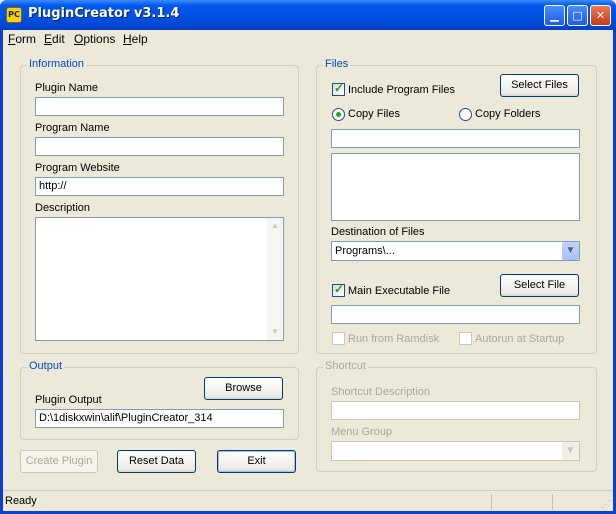  What do you see at coordinates (57, 64) in the screenshot?
I see `information-legend: Information` at bounding box center [57, 64].